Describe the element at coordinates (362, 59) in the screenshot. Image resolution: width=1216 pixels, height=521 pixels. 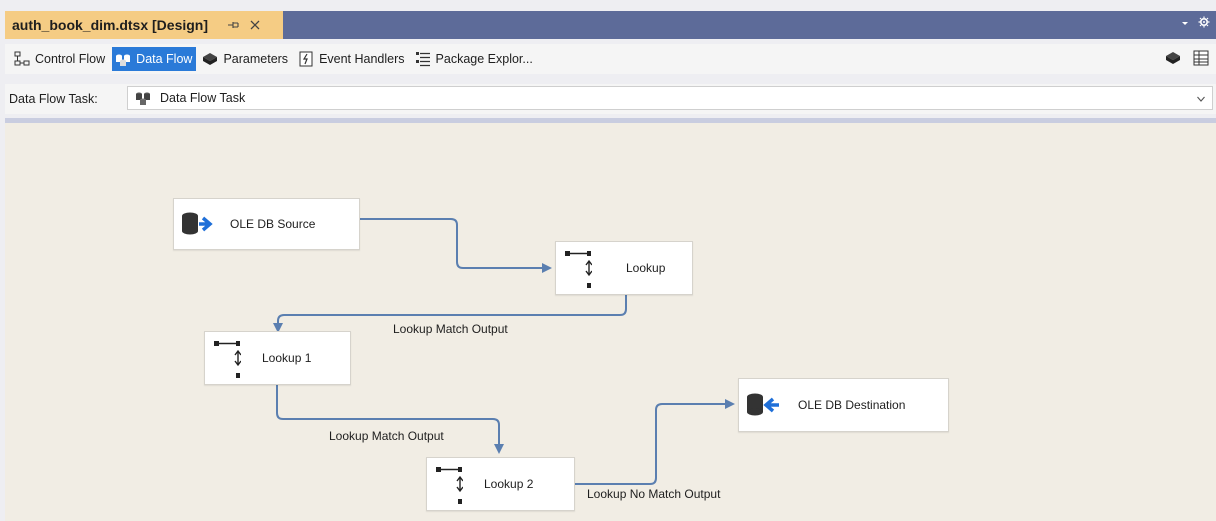
I see `tab-label: Event Handlers` at that location.